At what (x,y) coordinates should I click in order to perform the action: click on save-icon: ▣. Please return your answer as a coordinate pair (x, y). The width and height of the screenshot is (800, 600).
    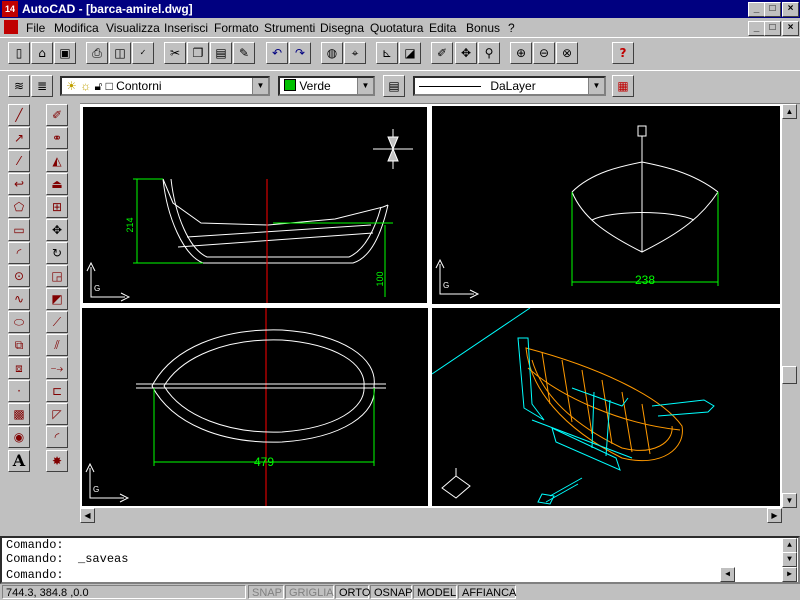
    Looking at the image, I should click on (65, 53).